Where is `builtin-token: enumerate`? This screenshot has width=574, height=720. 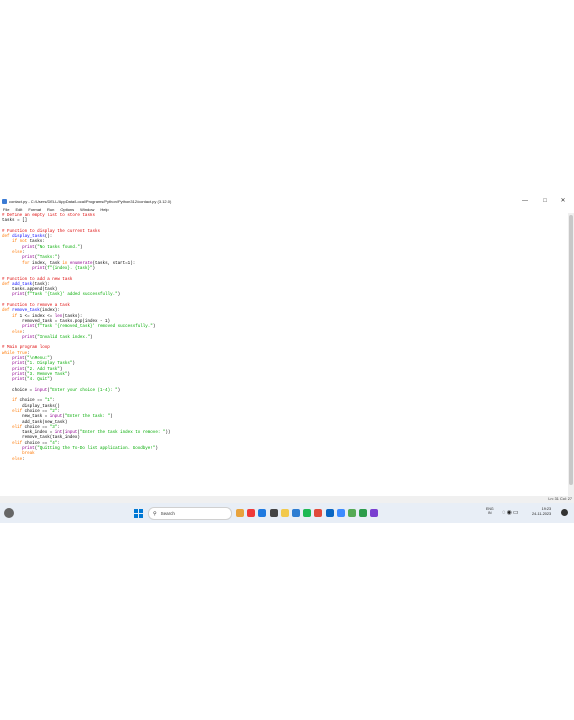
builtin-token: enumerate is located at coordinates (81, 263).